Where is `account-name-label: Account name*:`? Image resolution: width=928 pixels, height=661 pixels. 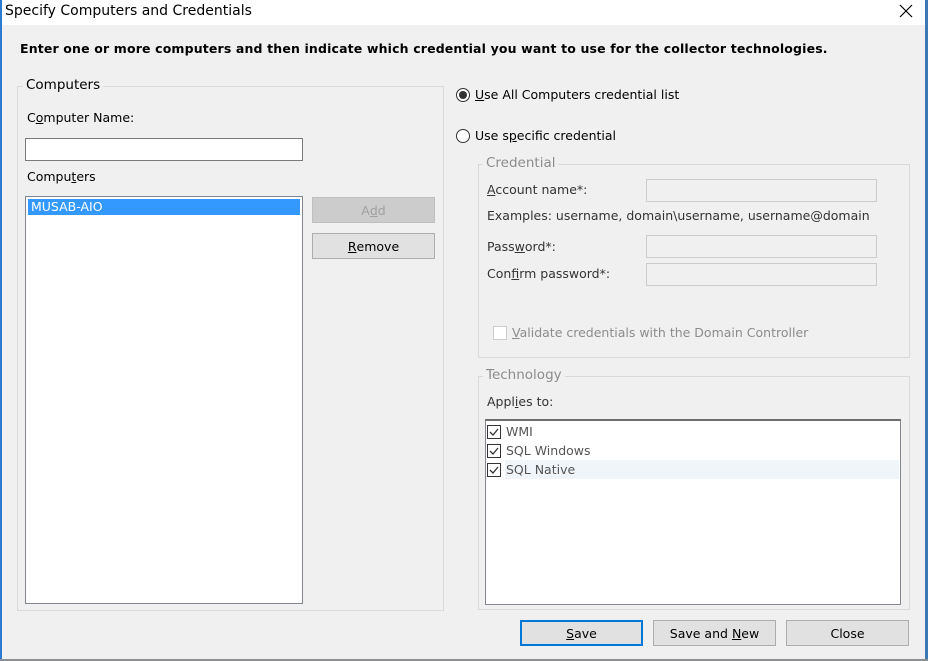
account-name-label: Account name*: is located at coordinates (537, 189).